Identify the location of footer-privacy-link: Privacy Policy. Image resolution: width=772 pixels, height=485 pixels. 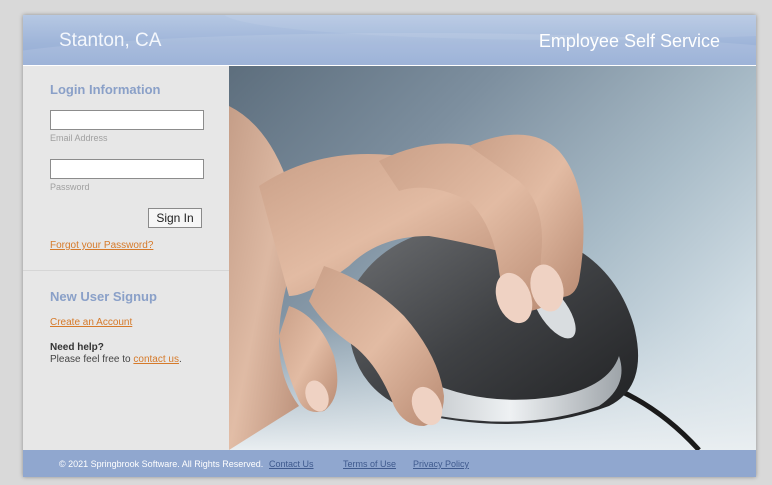
(441, 464).